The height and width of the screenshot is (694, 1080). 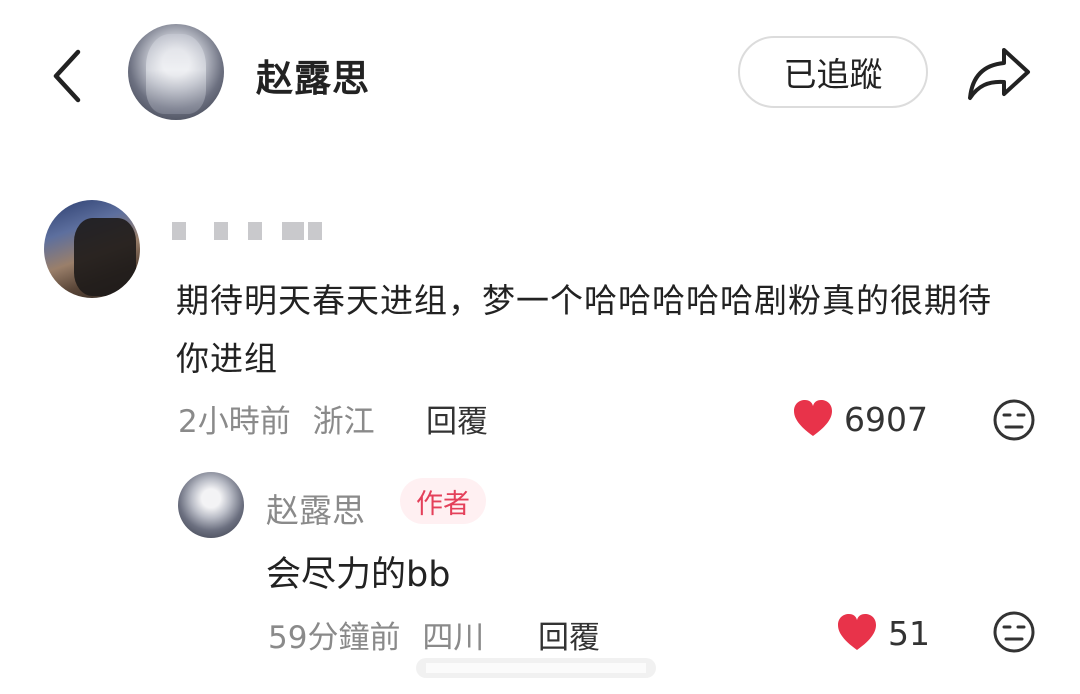 What do you see at coordinates (315, 508) in the screenshot?
I see `reply-author-name: 赵露思` at bounding box center [315, 508].